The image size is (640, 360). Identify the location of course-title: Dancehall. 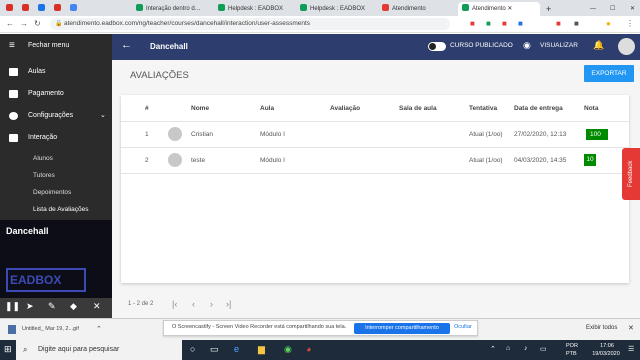
(169, 46).